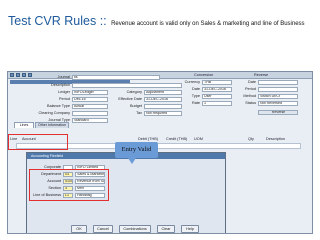 The width and height of the screenshot is (320, 240). Describe the element at coordinates (251, 139) in the screenshot. I see `col-qty: Qty` at that location.